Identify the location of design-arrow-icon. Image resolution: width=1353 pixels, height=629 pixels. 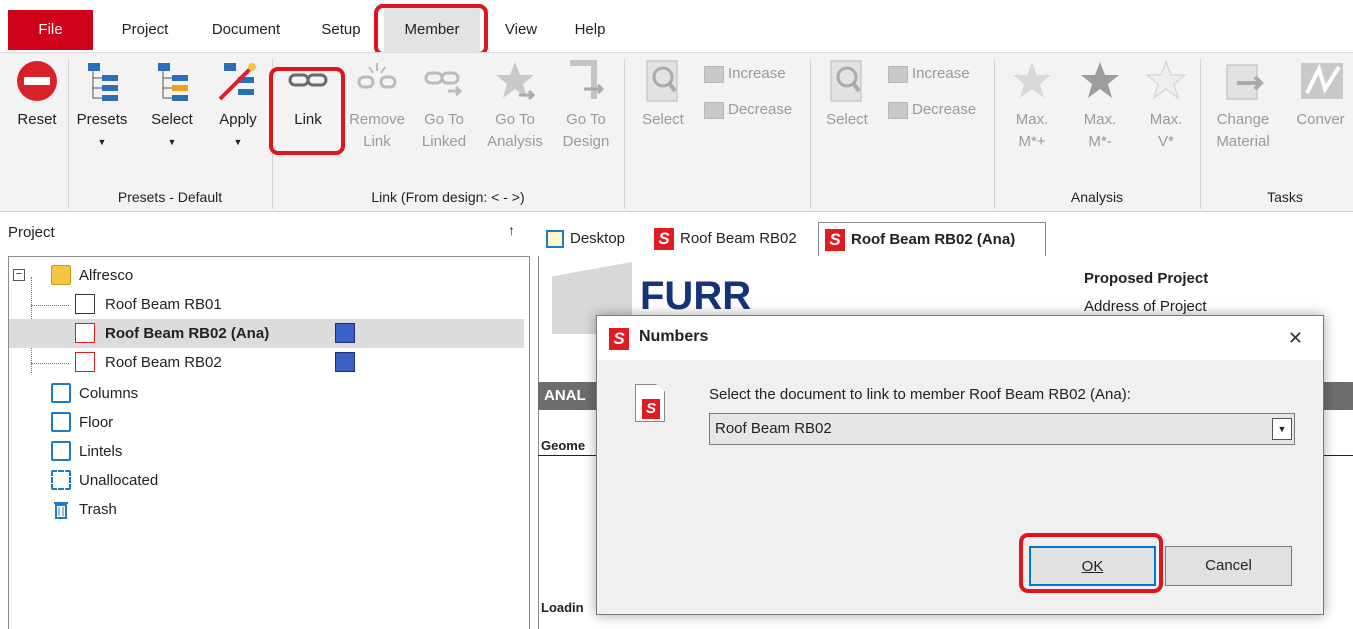
(587, 79).